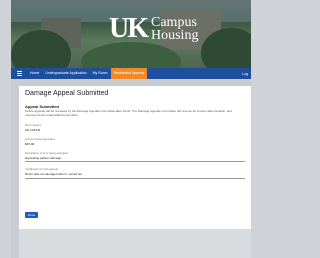 This screenshot has height=258, width=320. I want to click on lower-panel, so click(135, 243).